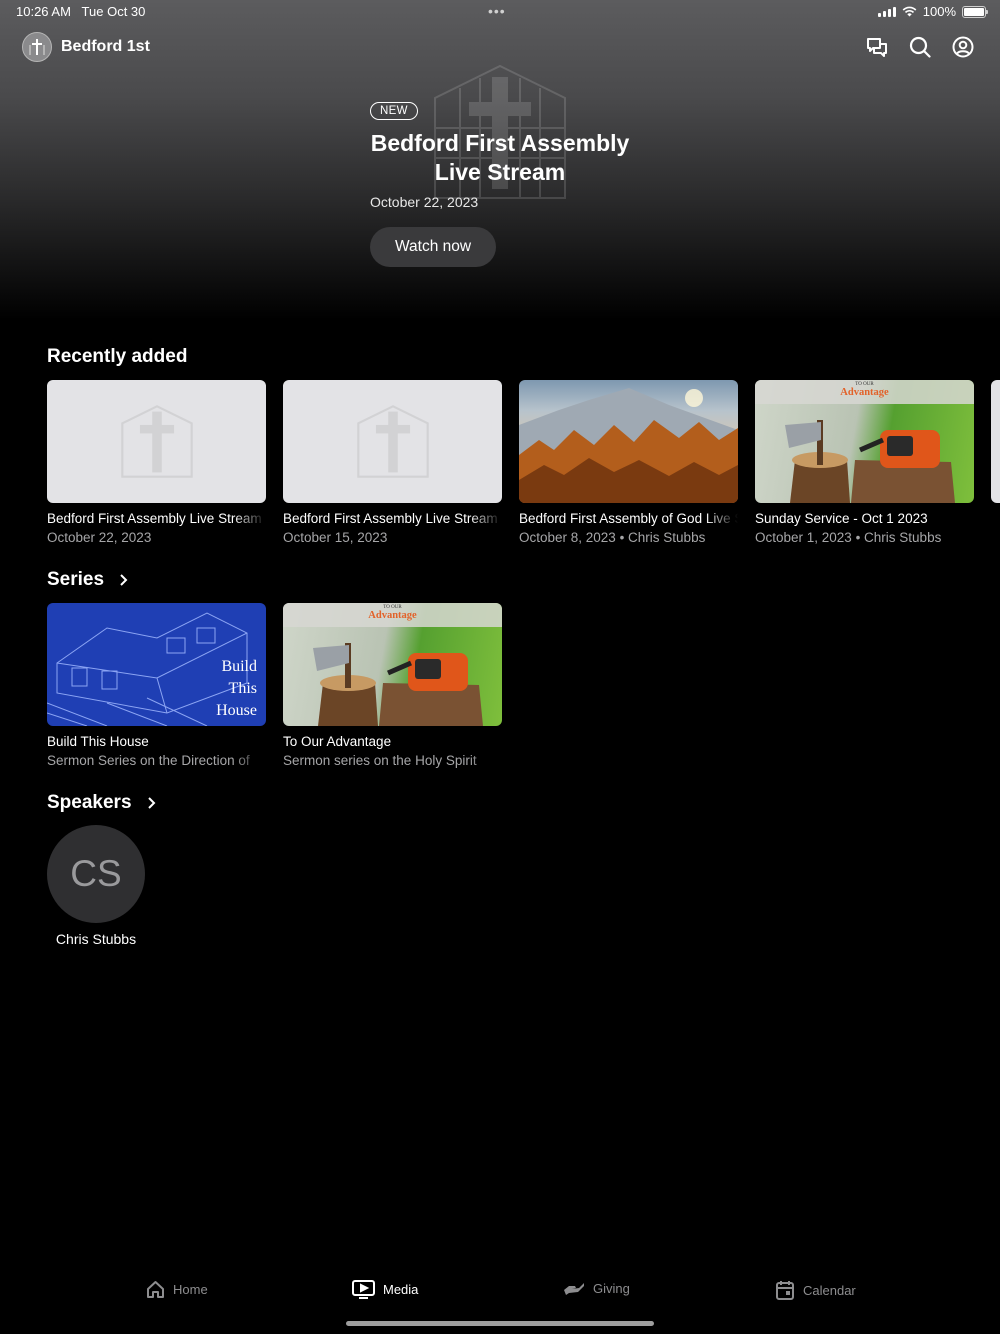 This screenshot has width=1000, height=1334. What do you see at coordinates (596, 1288) in the screenshot?
I see `tab-giving: Giving` at bounding box center [596, 1288].